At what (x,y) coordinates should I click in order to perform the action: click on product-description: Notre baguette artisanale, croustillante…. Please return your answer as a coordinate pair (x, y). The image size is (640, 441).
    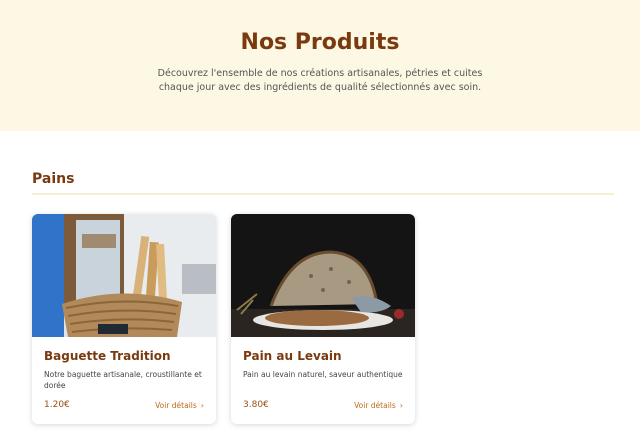
    Looking at the image, I should click on (123, 380).